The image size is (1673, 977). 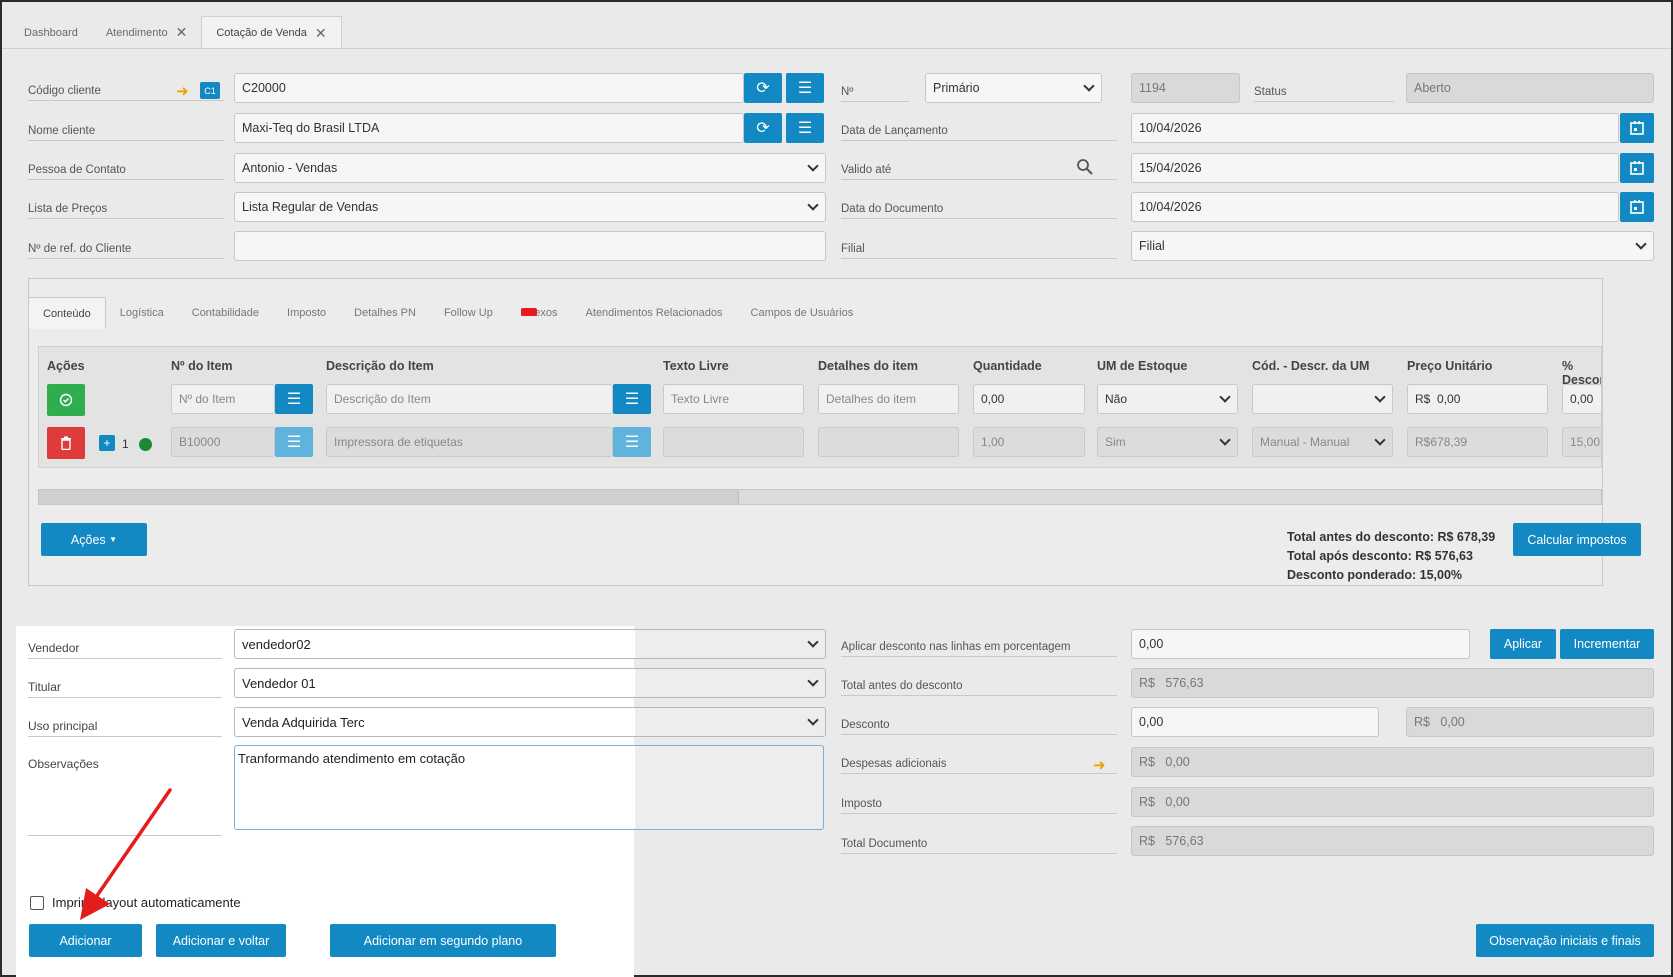 I want to click on caret-down-icon: ▼, so click(x=113, y=539).